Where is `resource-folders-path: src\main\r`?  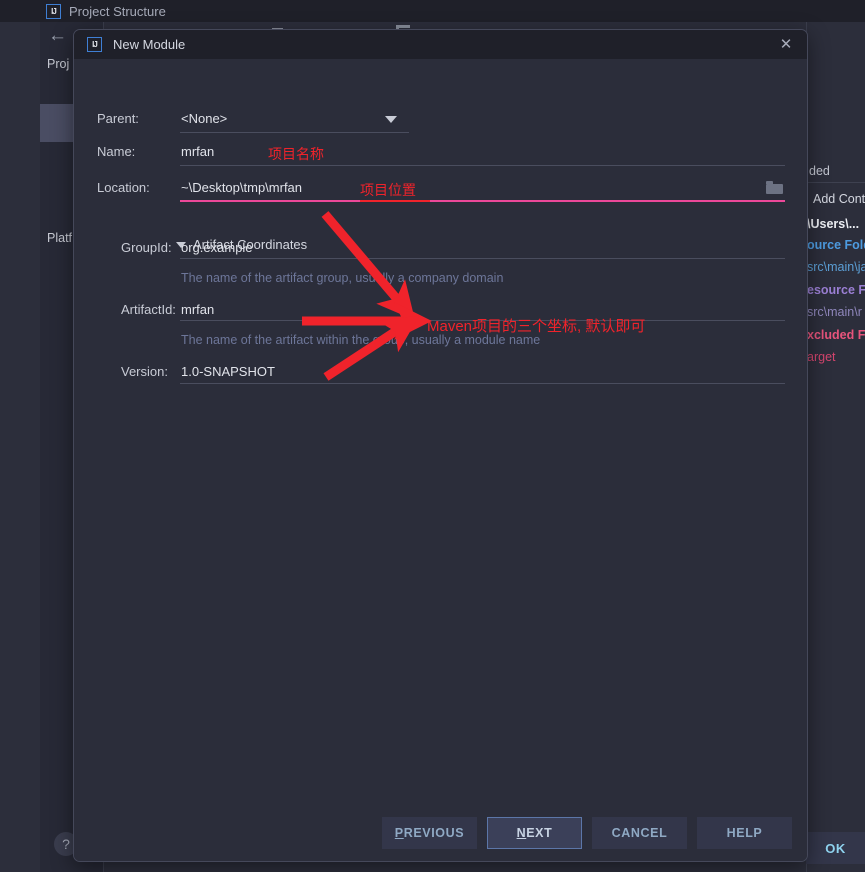
resource-folders-path: src\main\r is located at coordinates (834, 312).